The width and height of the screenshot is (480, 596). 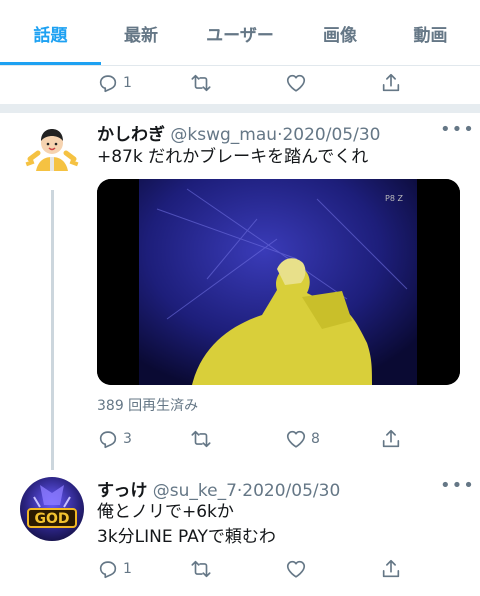 What do you see at coordinates (186, 537) in the screenshot?
I see `tweet-text-line-2: 3k分LINE PAYで頼むわ` at bounding box center [186, 537].